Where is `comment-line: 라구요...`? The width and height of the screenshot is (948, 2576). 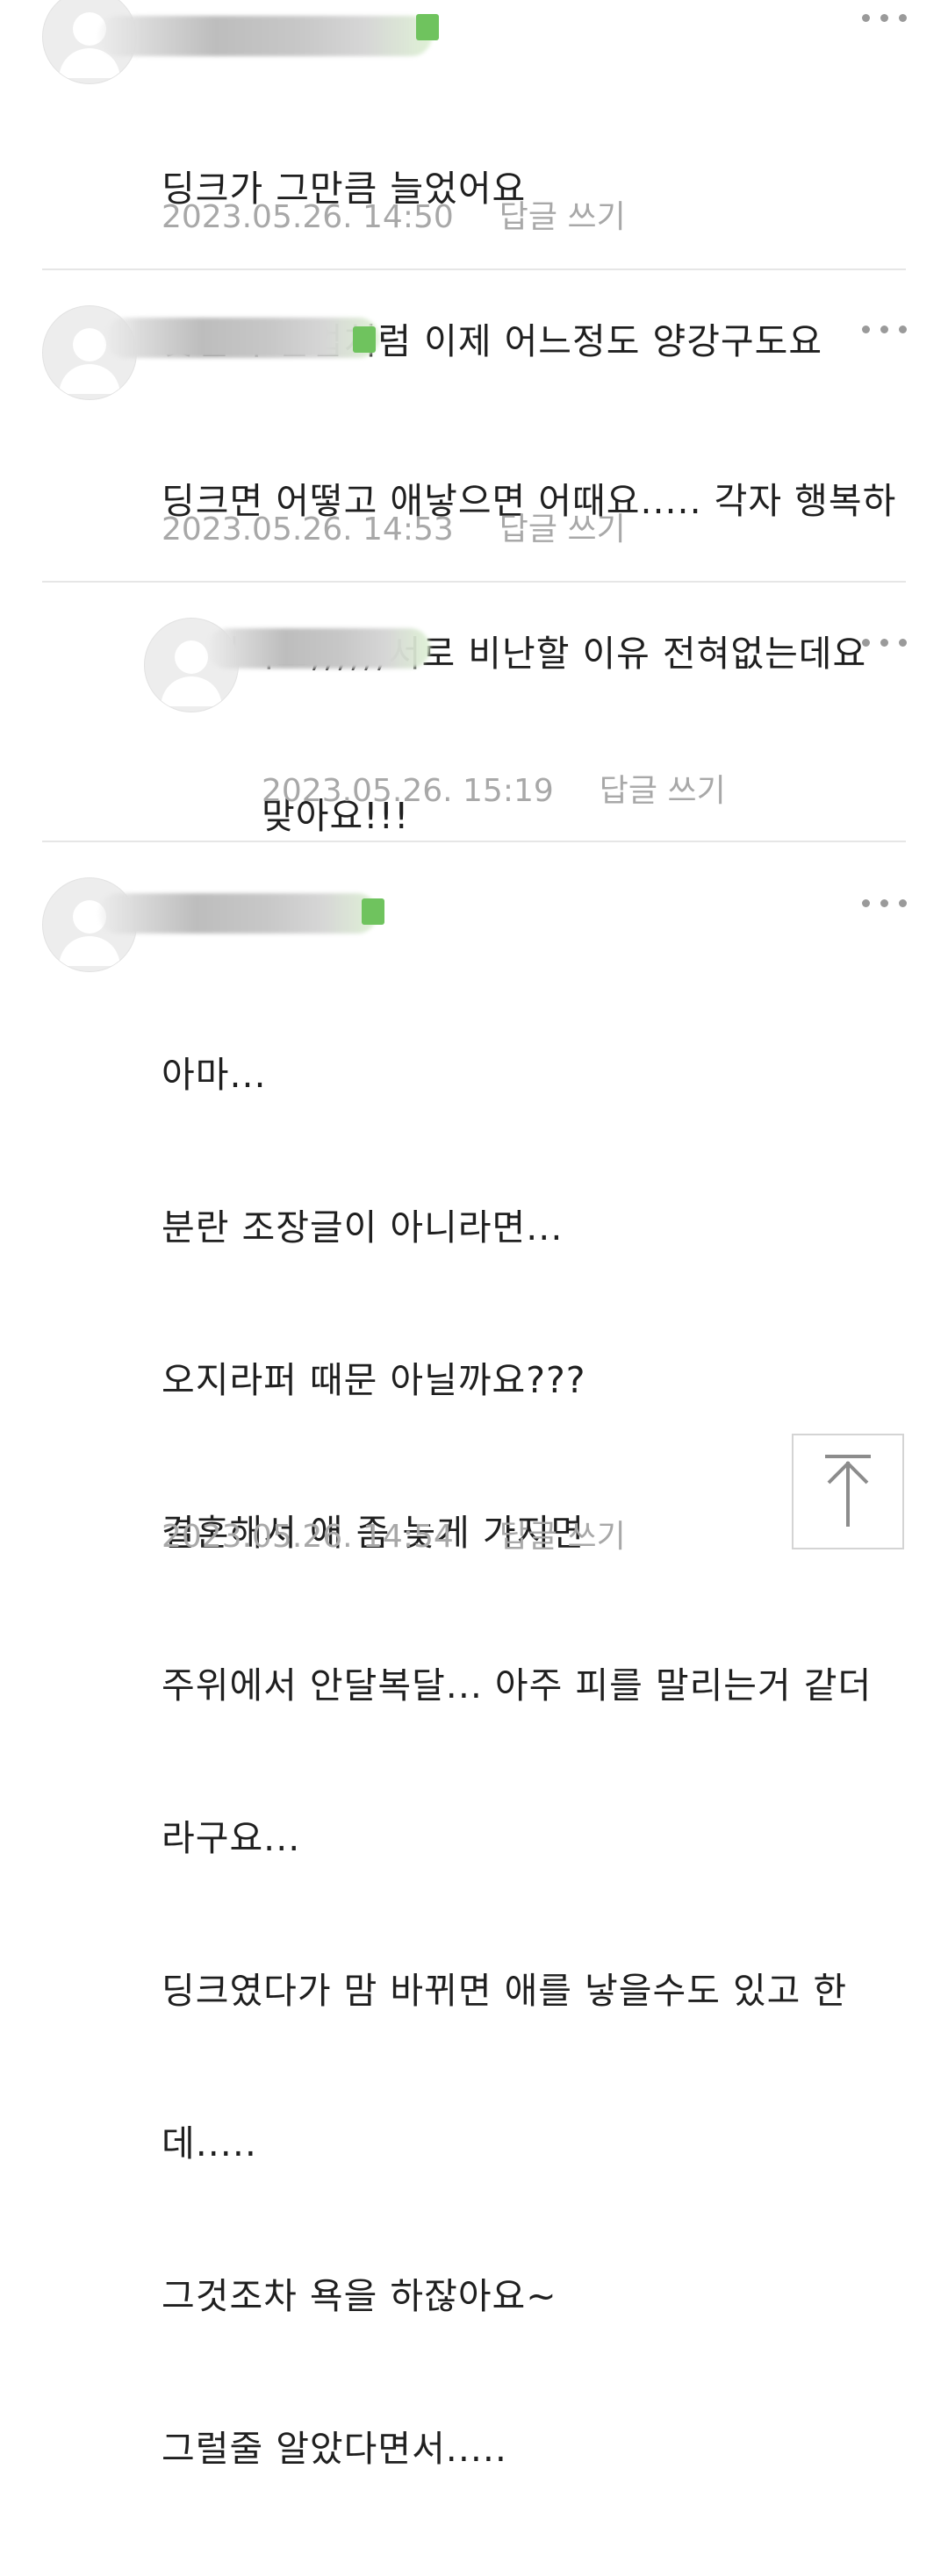
comment-line: 라구요... is located at coordinates (232, 1838).